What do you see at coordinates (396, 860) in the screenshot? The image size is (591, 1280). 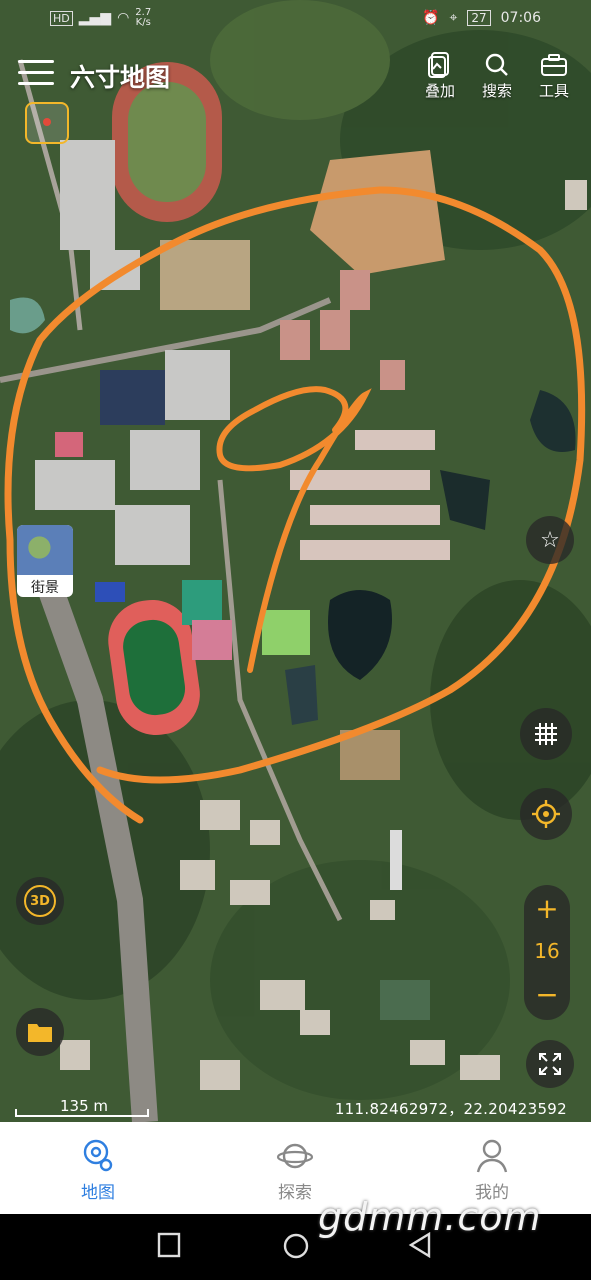 I see `water-canal` at bounding box center [396, 860].